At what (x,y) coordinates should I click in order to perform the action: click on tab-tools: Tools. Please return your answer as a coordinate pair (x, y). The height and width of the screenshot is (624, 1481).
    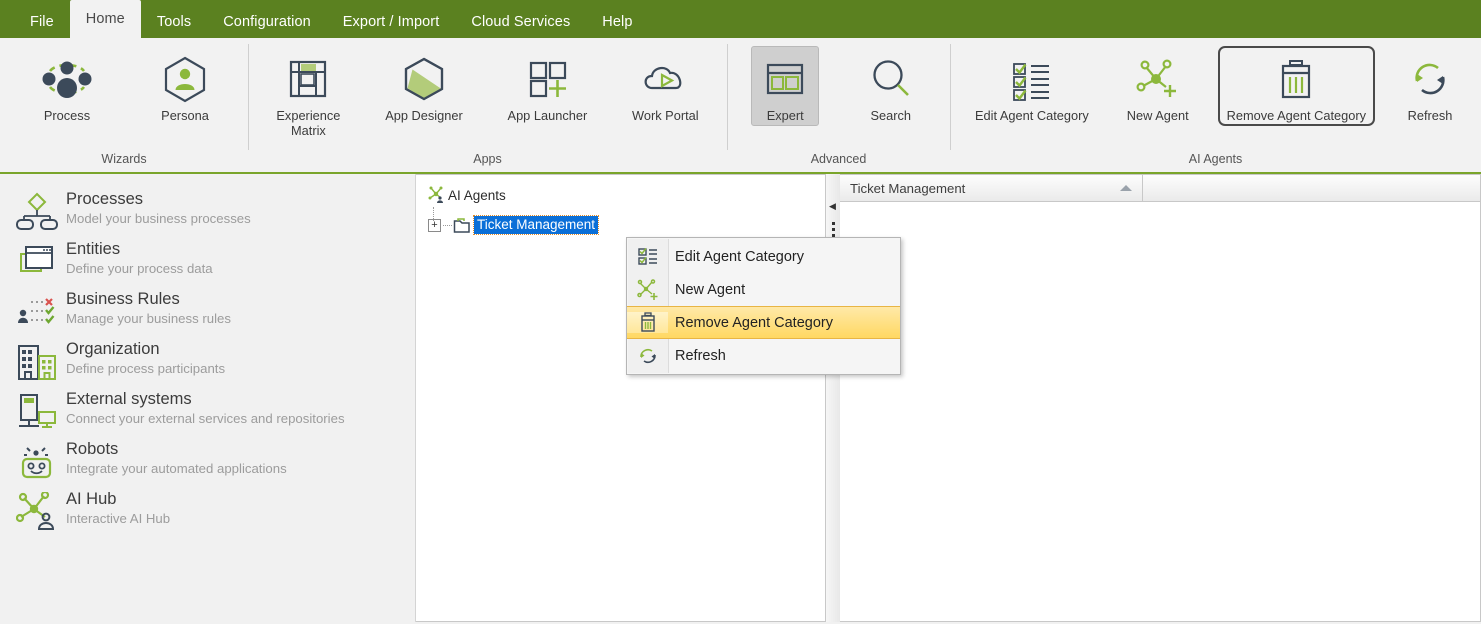
    Looking at the image, I should click on (174, 22).